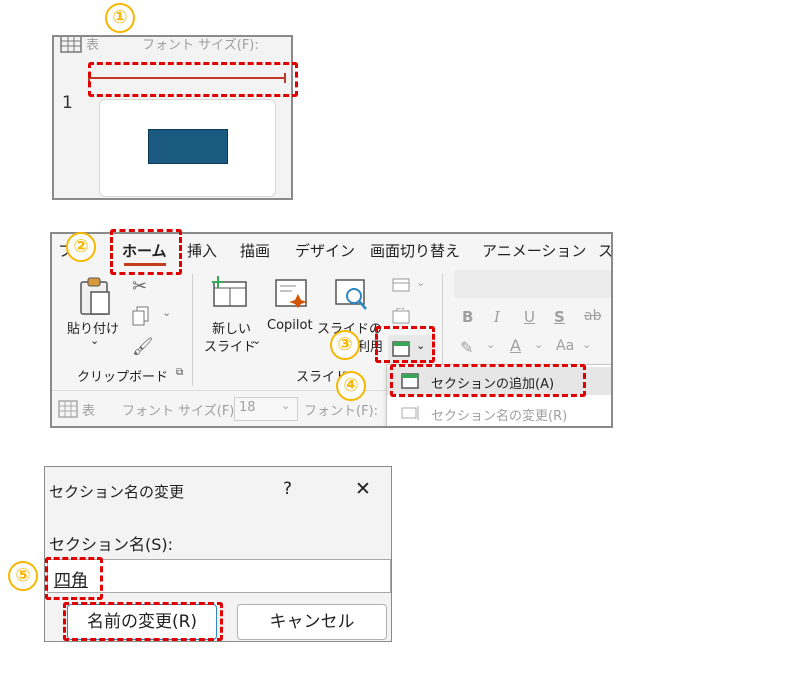 This screenshot has height=685, width=796. Describe the element at coordinates (586, 344) in the screenshot. I see `change-case-dropdown-icon: ⌄` at that location.